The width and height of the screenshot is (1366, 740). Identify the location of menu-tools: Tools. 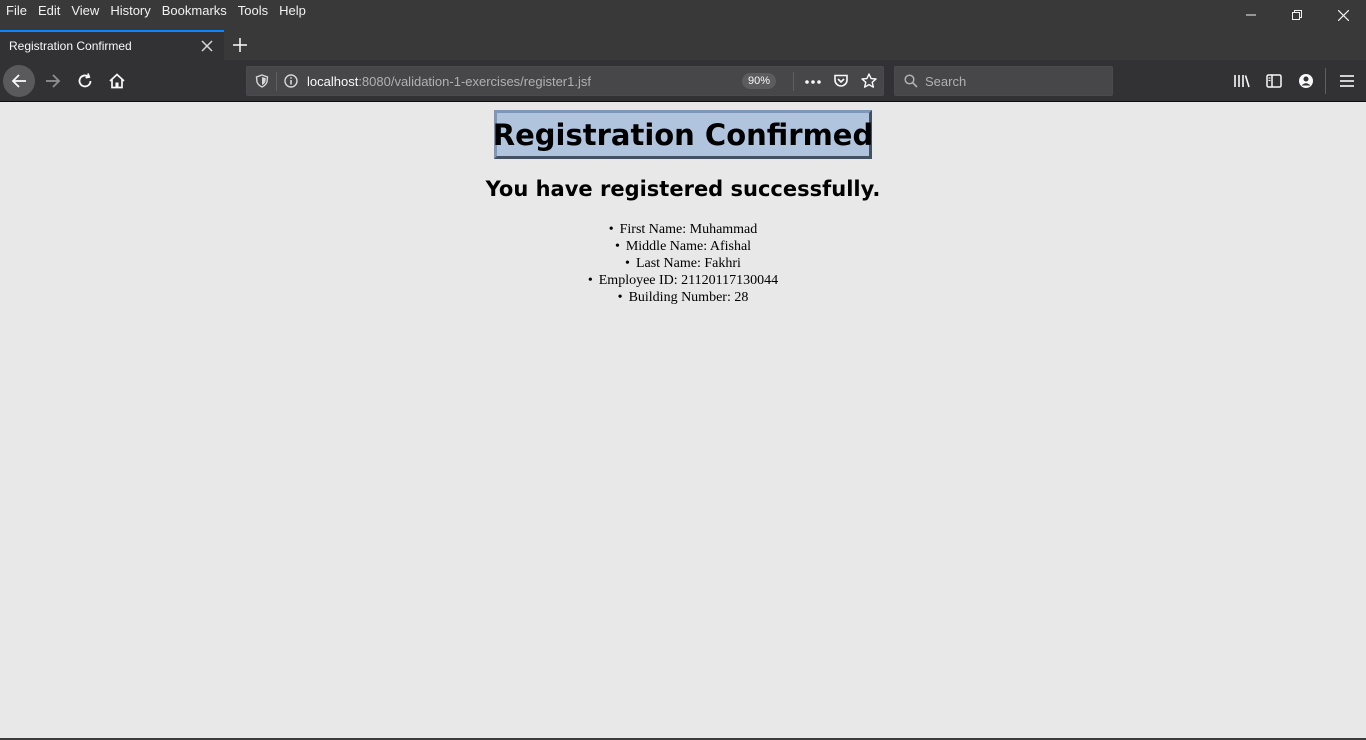
(253, 10).